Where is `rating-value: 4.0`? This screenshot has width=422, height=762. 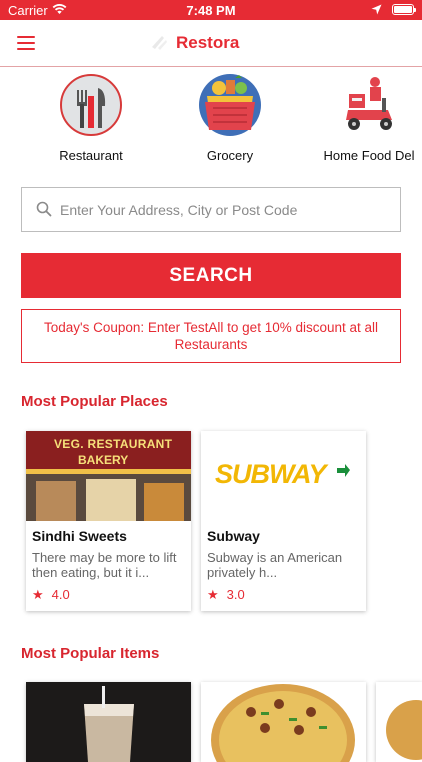
rating-value: 4.0 is located at coordinates (60, 594).